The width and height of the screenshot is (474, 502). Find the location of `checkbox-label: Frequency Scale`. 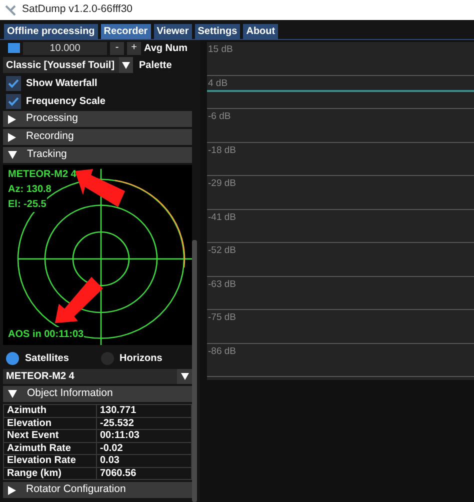

checkbox-label: Frequency Scale is located at coordinates (66, 101).